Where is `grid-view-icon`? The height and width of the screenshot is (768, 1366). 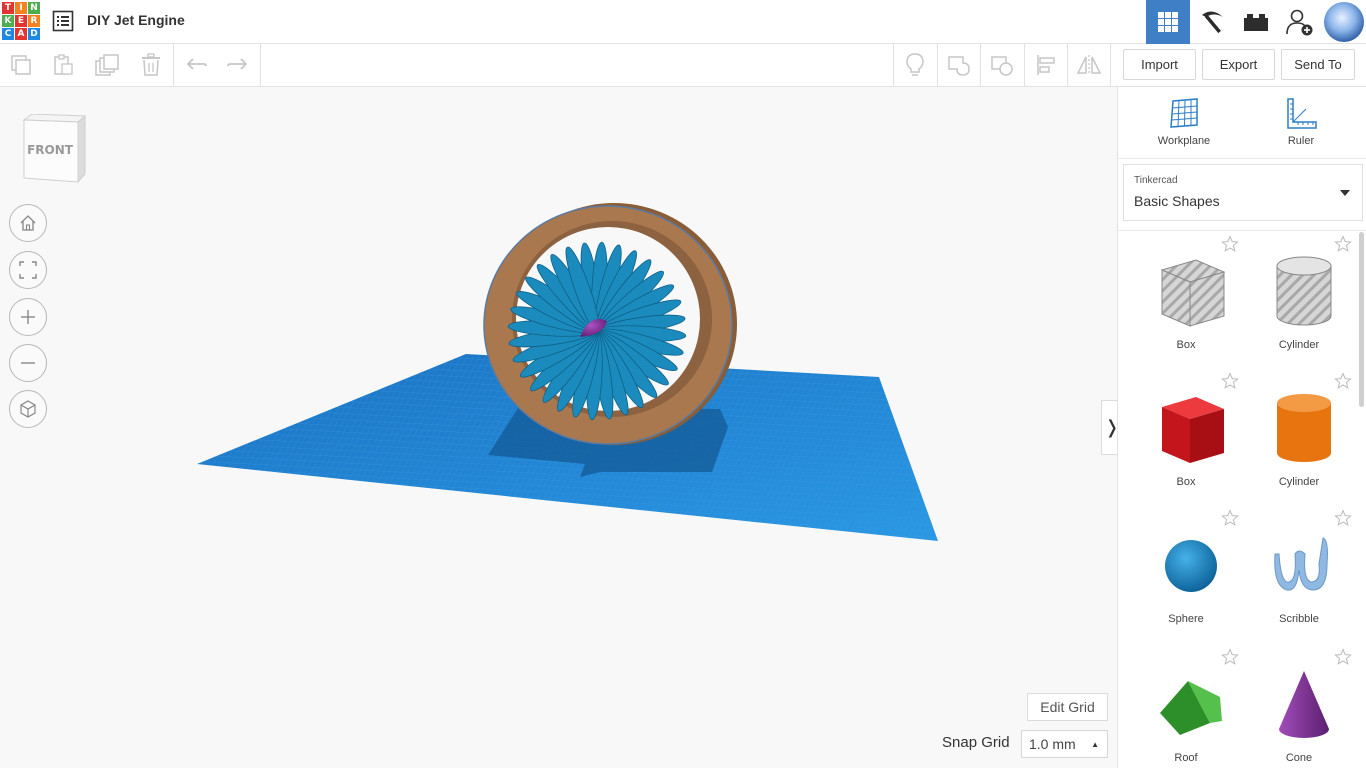
grid-view-icon is located at coordinates (1168, 22).